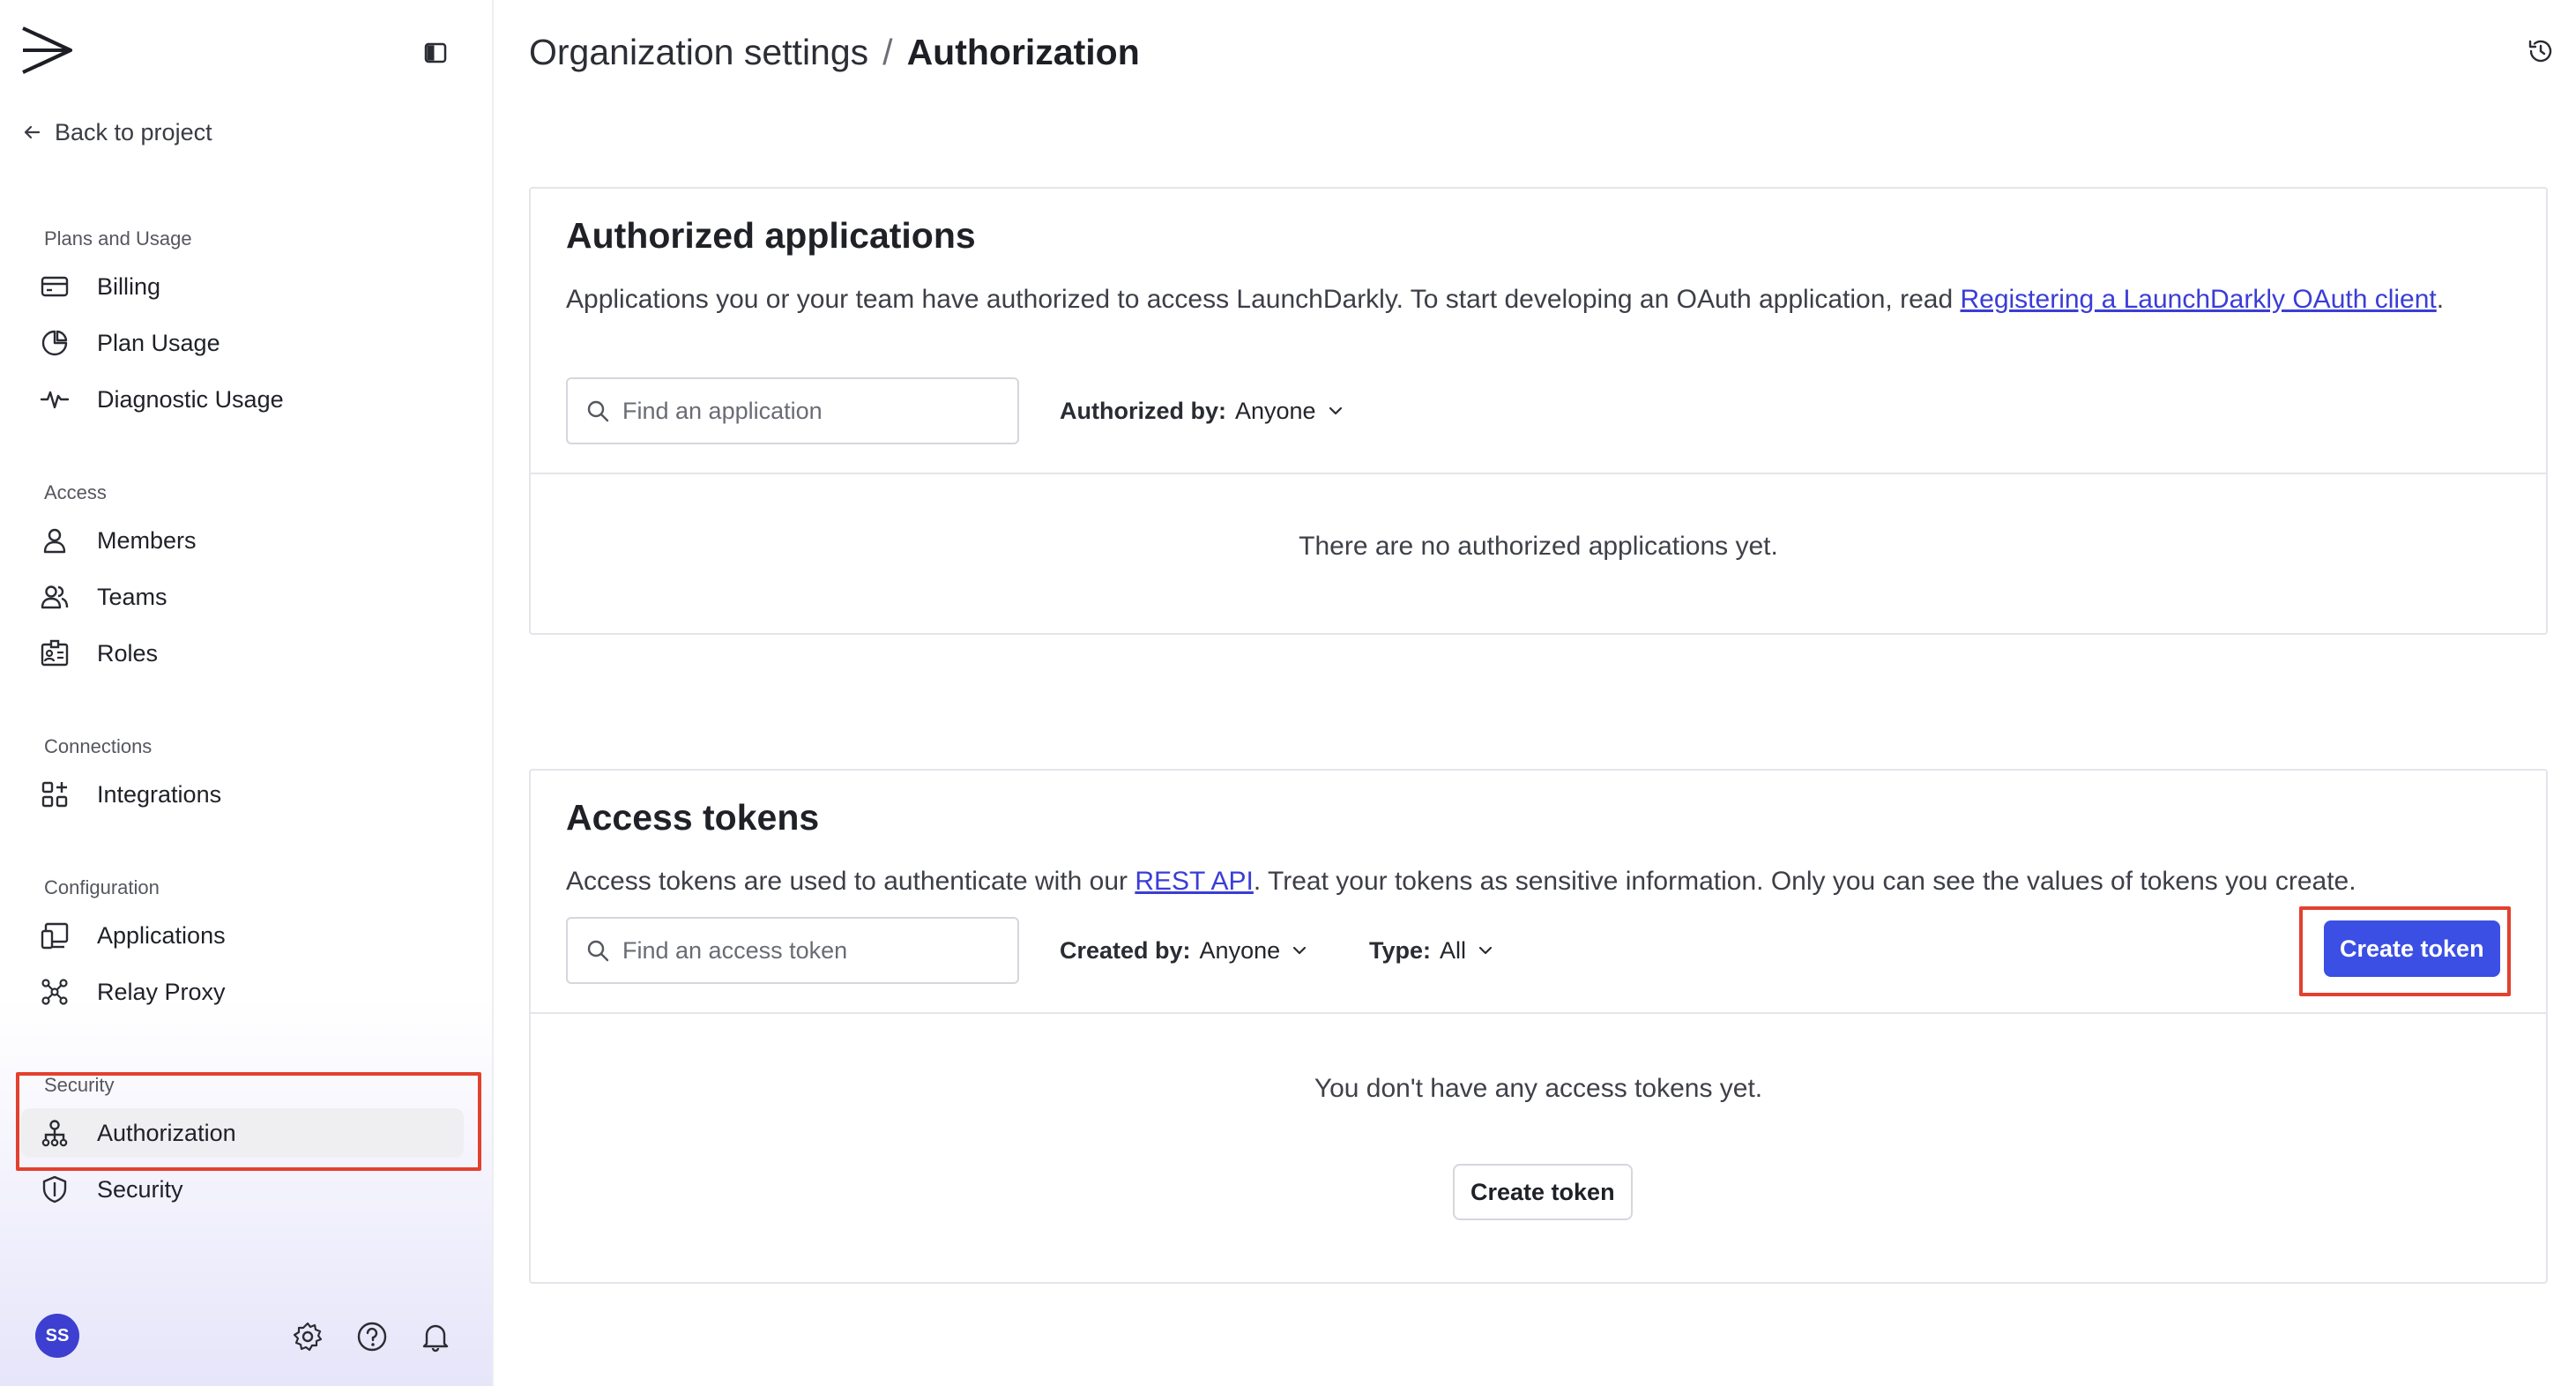 The image size is (2576, 1386). What do you see at coordinates (32, 132) in the screenshot?
I see `arrow-left-icon` at bounding box center [32, 132].